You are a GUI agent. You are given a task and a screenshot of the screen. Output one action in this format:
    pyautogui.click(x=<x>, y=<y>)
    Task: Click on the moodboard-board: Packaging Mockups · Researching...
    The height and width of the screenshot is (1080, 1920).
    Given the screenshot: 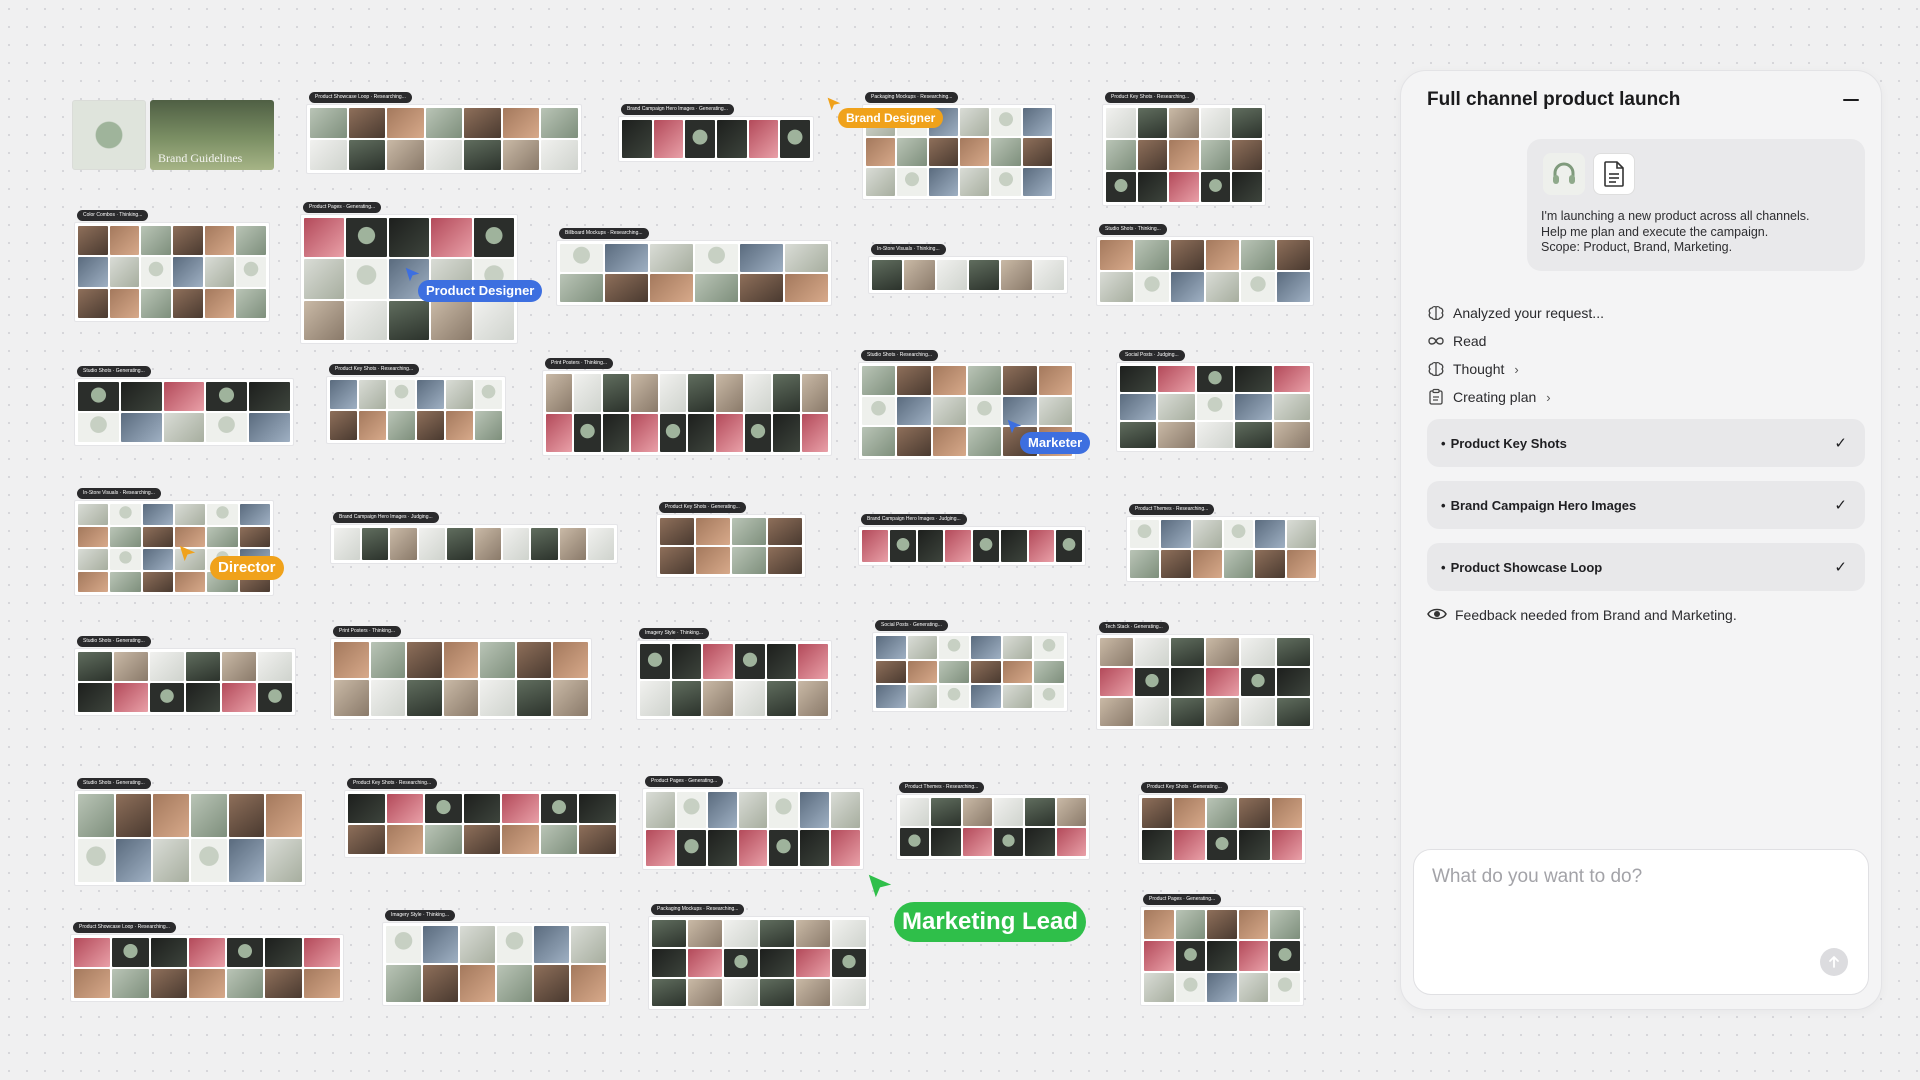 What is the action you would take?
    pyautogui.click(x=759, y=957)
    